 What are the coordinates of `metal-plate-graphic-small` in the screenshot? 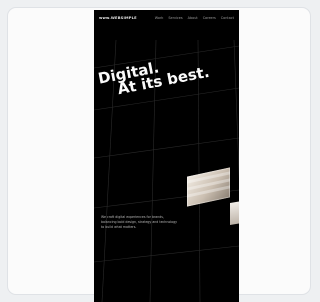 It's located at (234, 213).